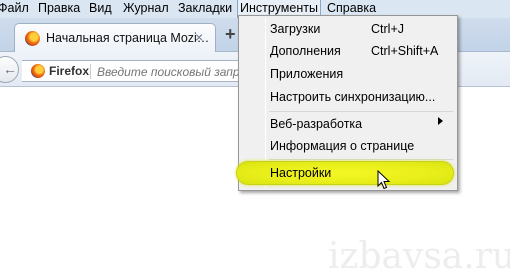  I want to click on tab-start-page: Начальная страница Mozi… ×, so click(115, 38).